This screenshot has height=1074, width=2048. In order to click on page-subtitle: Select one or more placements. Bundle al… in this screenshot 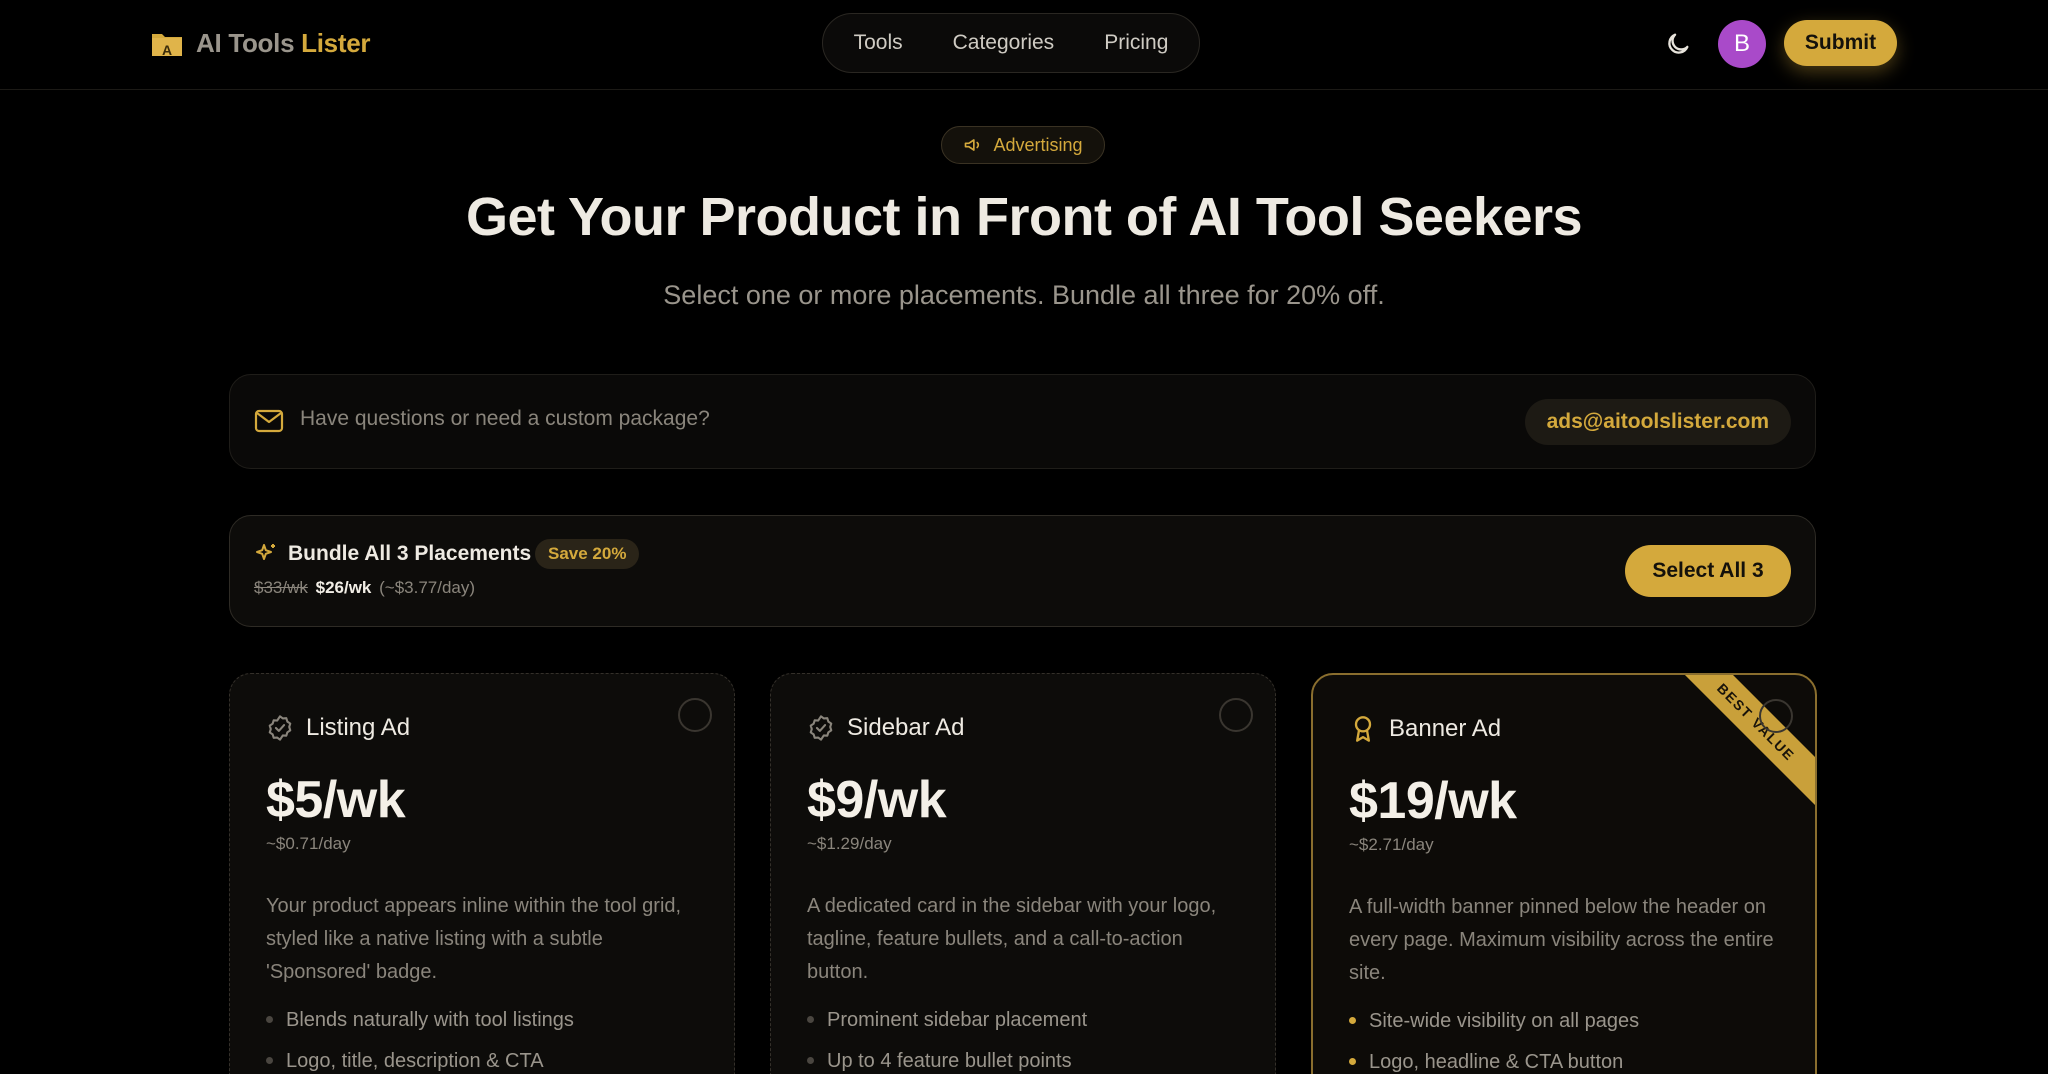, I will do `click(1024, 295)`.